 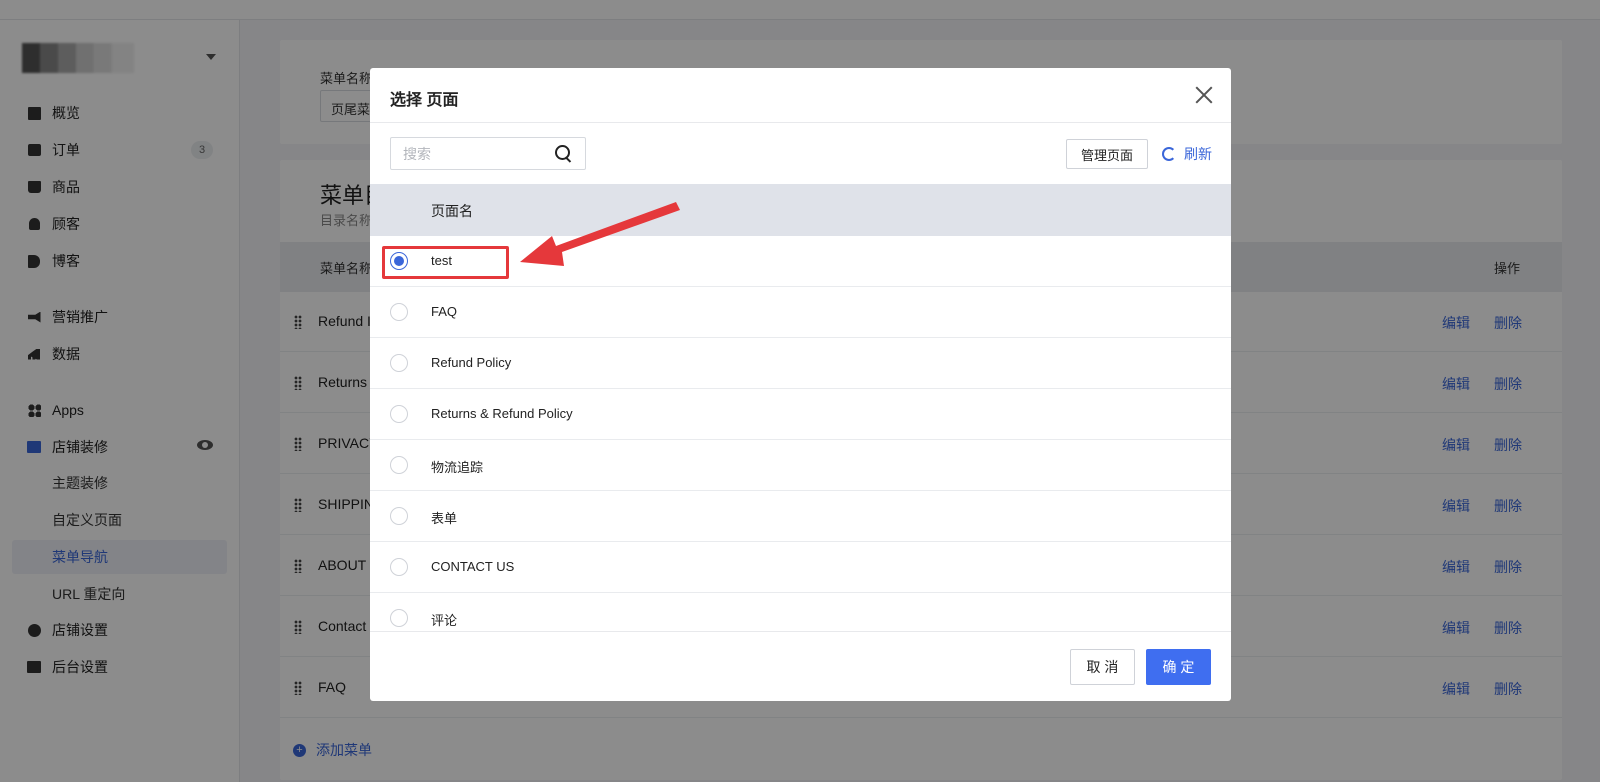 I want to click on page-name: 表单, so click(x=444, y=518).